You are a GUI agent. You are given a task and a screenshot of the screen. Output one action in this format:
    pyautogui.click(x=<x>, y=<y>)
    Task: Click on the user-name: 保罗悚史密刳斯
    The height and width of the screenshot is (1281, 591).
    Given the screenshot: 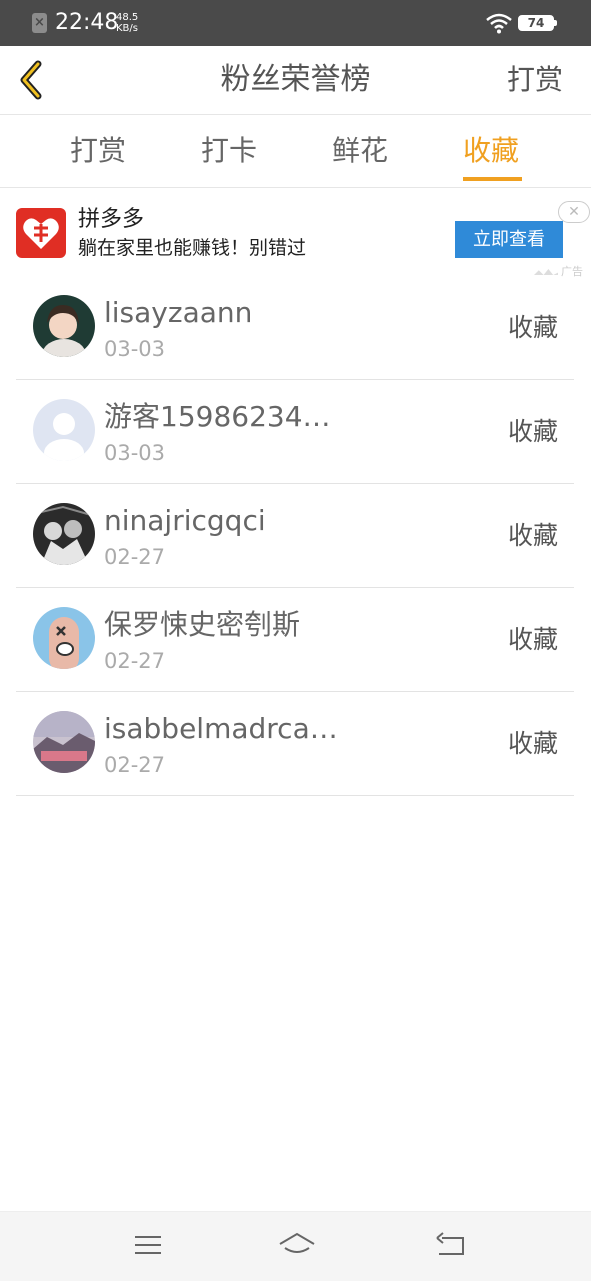 What is the action you would take?
    pyautogui.click(x=202, y=624)
    